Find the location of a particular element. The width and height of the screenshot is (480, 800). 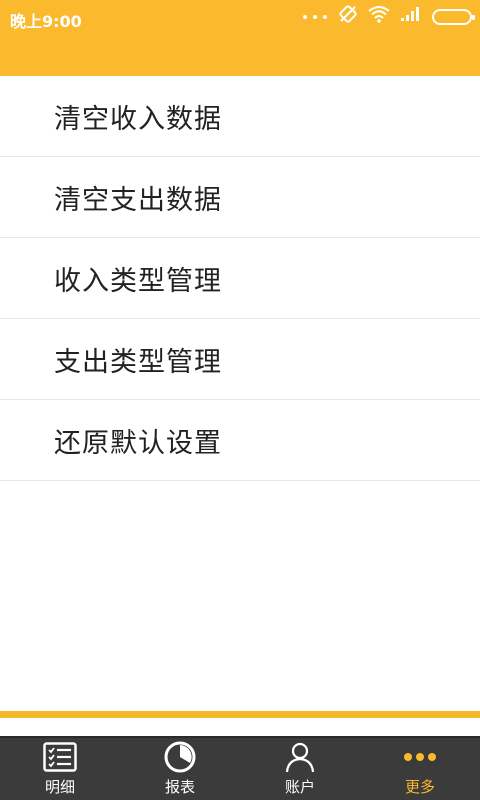

signal-icon is located at coordinates (411, 17).